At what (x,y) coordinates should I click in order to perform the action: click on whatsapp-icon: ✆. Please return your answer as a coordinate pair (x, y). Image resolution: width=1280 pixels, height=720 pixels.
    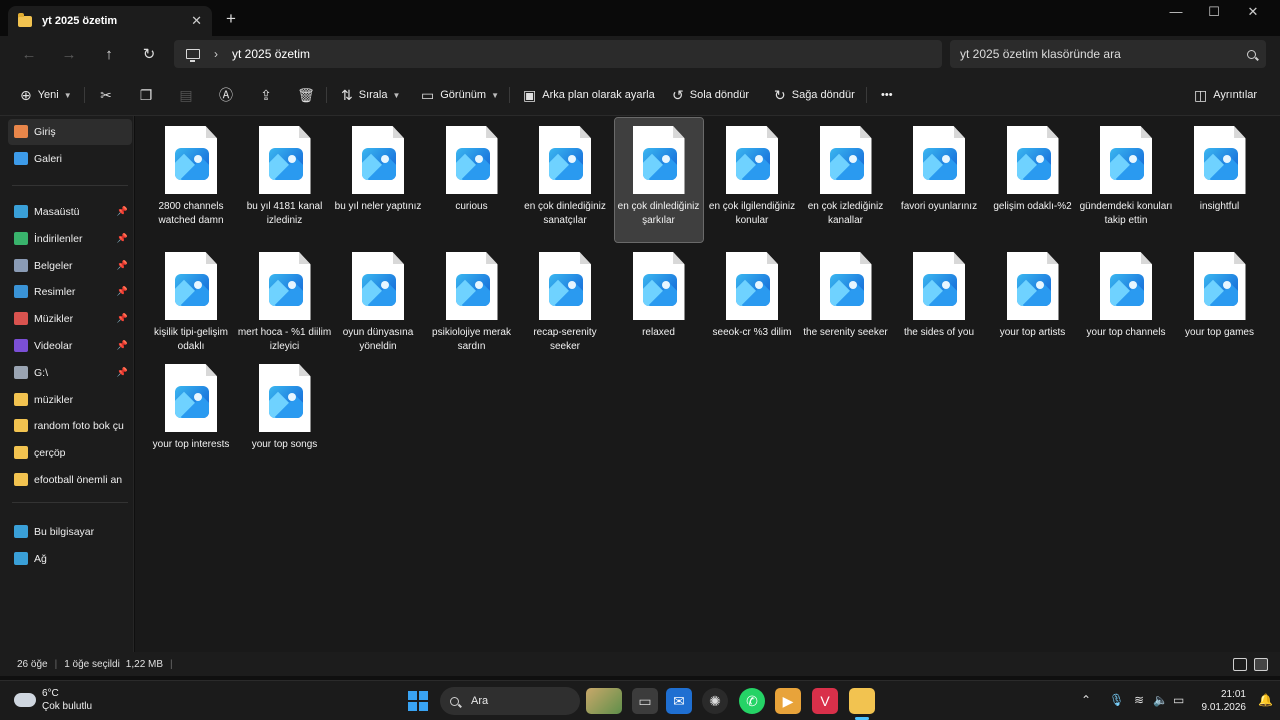
    Looking at the image, I should click on (752, 701).